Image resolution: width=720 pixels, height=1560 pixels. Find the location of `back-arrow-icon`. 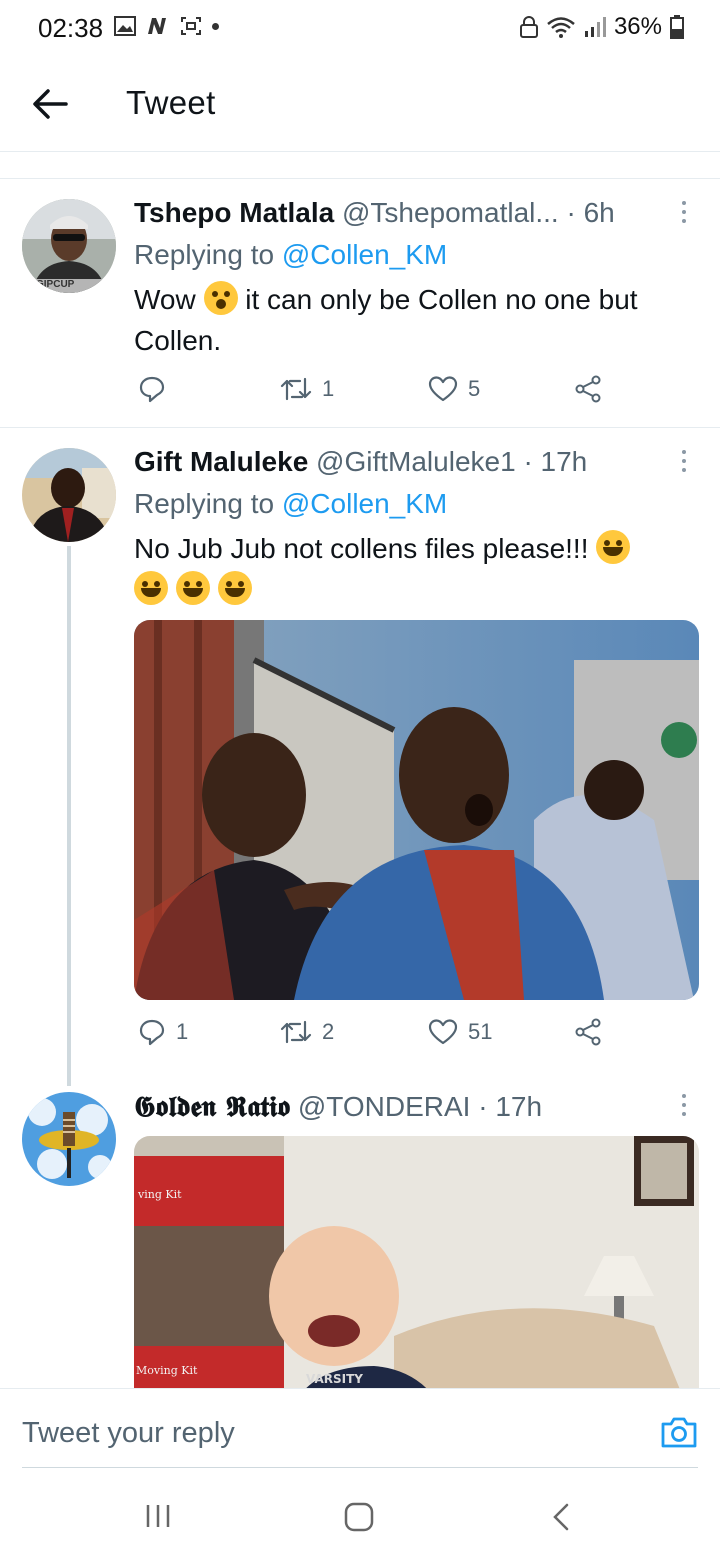

back-arrow-icon is located at coordinates (50, 104).